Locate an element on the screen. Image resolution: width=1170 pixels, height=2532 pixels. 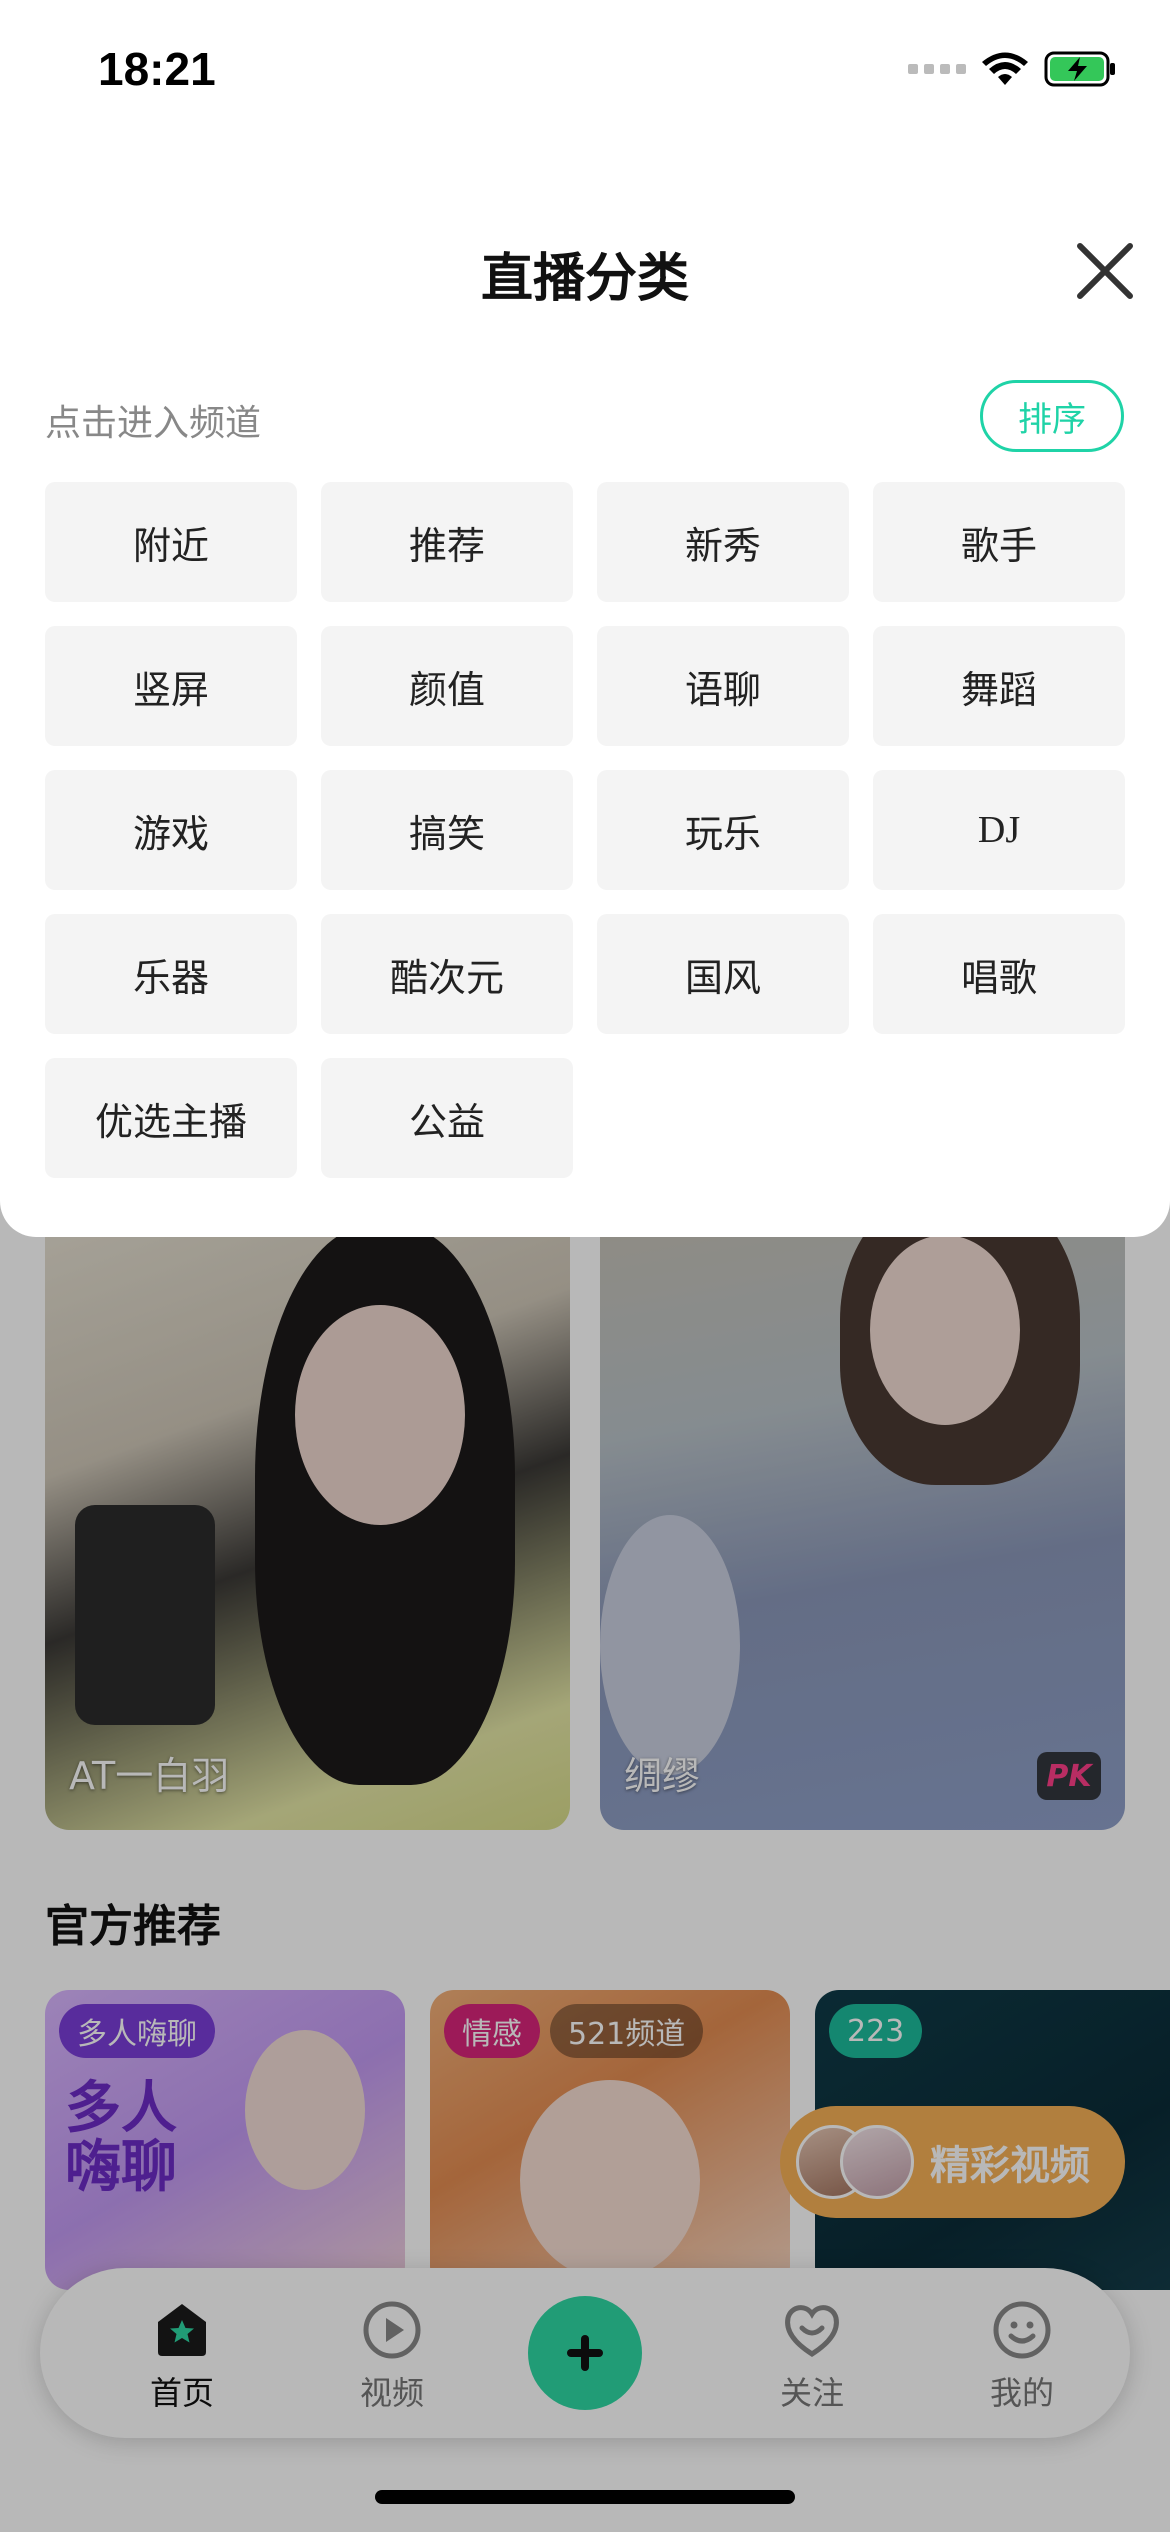
status-icons is located at coordinates (1013, 69).